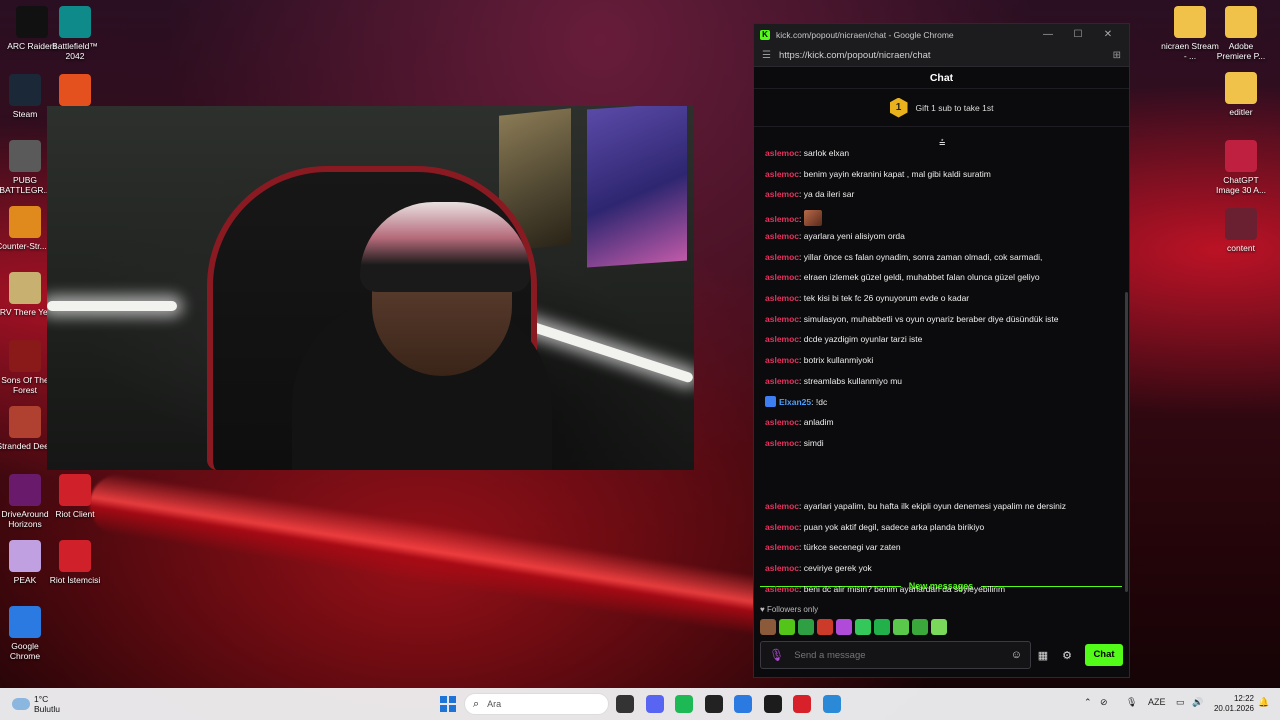 The image size is (1280, 720). I want to click on chat-message-input, so click(902, 655).